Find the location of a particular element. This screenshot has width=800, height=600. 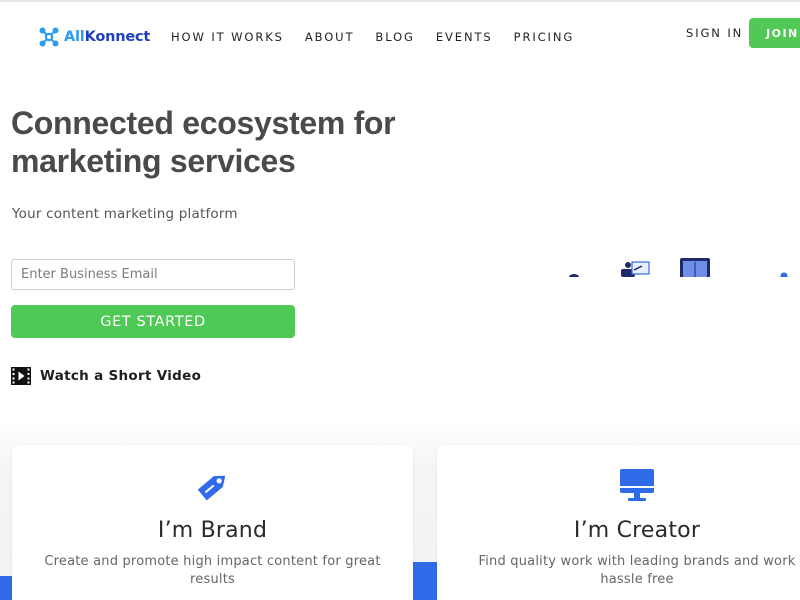

join-button: JOIN is located at coordinates (774, 33).